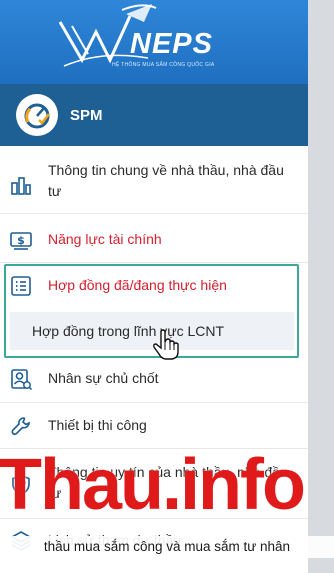 This screenshot has height=573, width=334. What do you see at coordinates (21, 379) in the screenshot?
I see `person-card-icon` at bounding box center [21, 379].